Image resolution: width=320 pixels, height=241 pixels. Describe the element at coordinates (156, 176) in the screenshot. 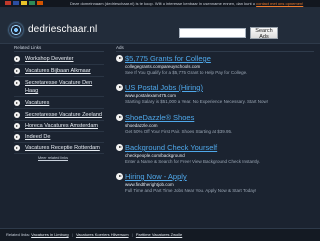

I see `ad-title: Hiring Now - Apply` at that location.